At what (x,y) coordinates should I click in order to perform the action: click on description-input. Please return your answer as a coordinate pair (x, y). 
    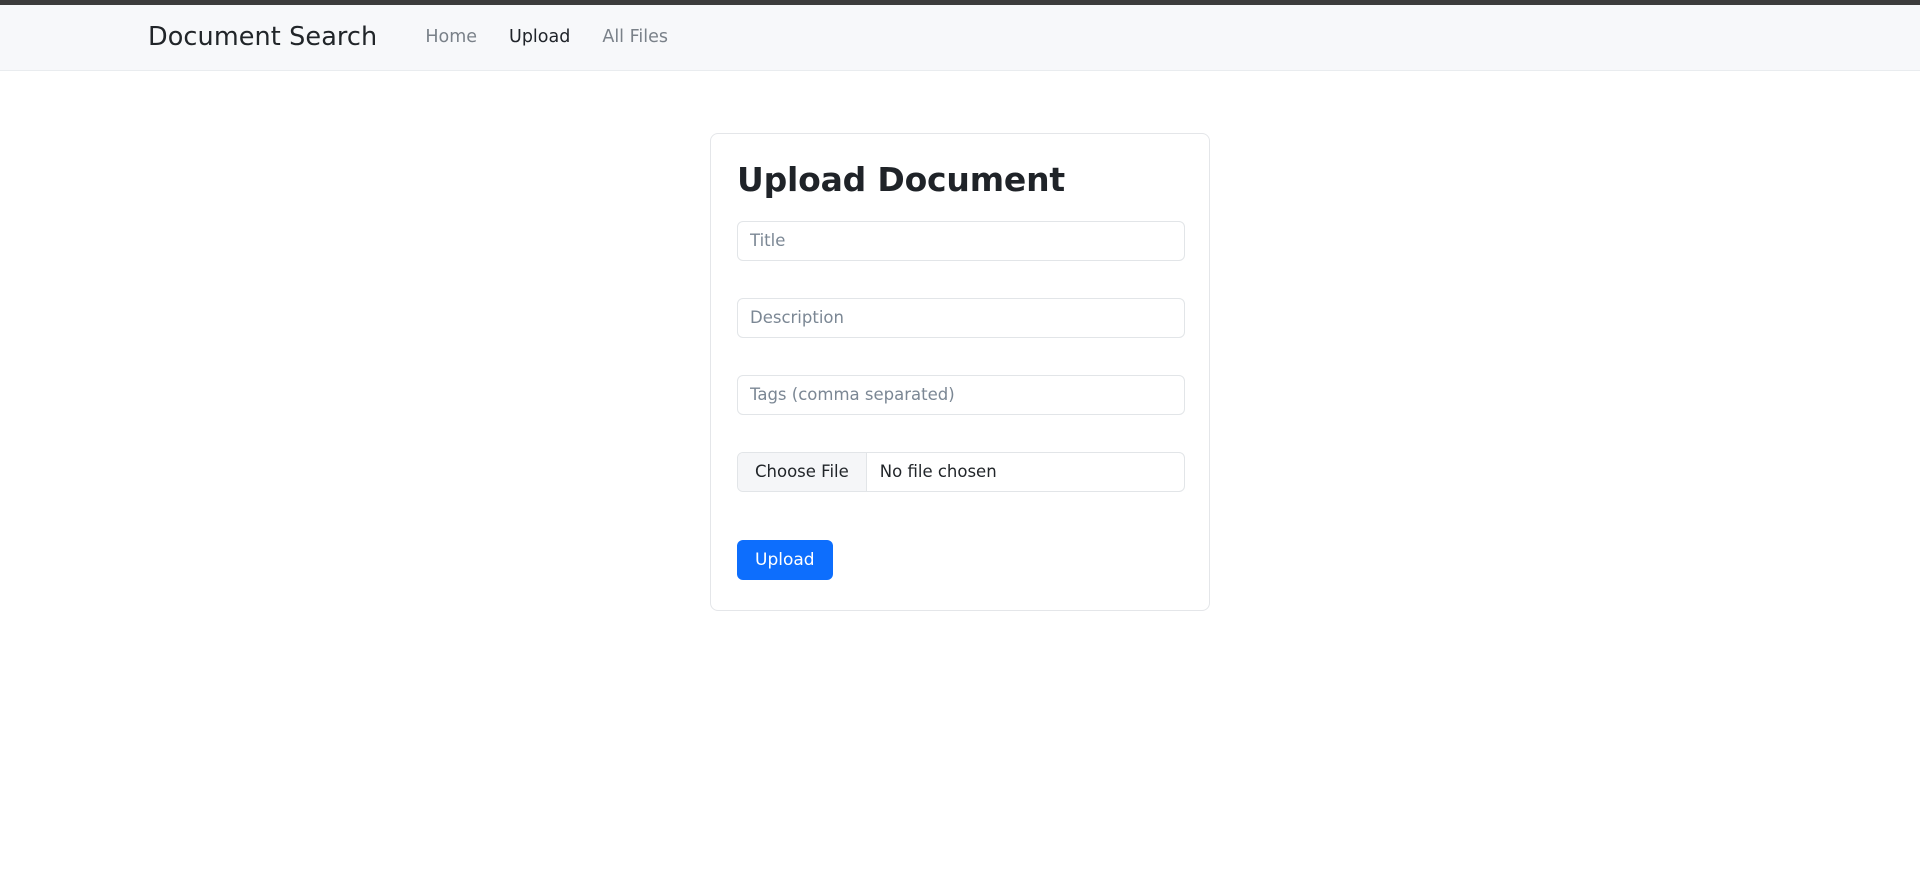
    Looking at the image, I should click on (961, 317).